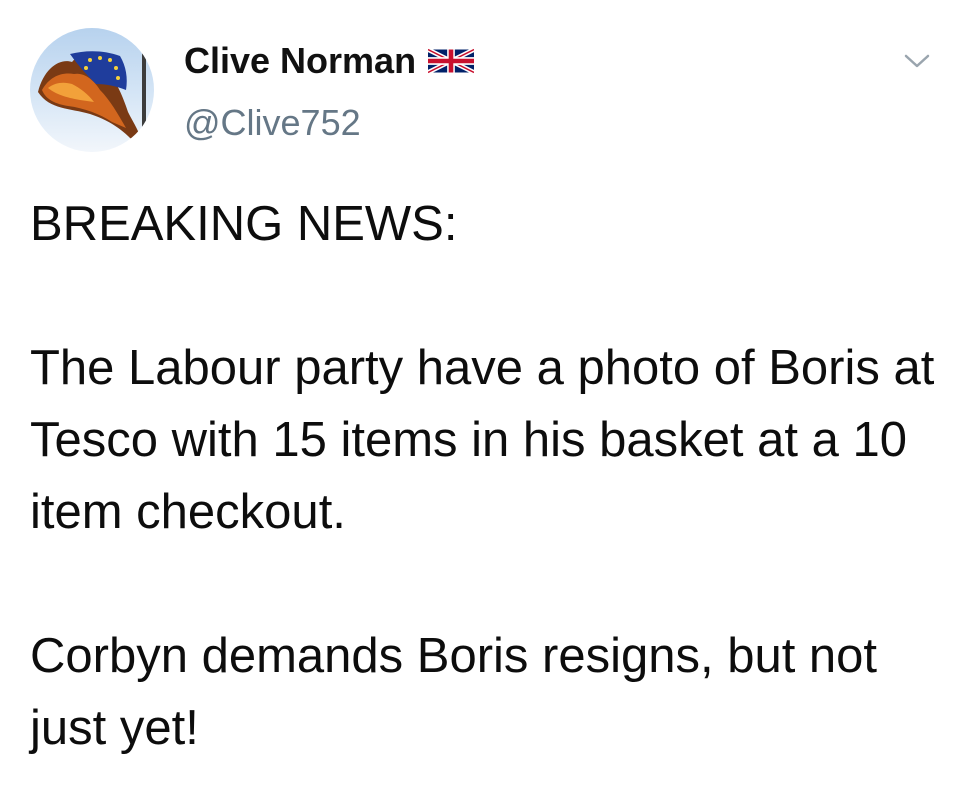 Image resolution: width=960 pixels, height=806 pixels. Describe the element at coordinates (272, 123) in the screenshot. I see `user-handle: @Clive752` at that location.